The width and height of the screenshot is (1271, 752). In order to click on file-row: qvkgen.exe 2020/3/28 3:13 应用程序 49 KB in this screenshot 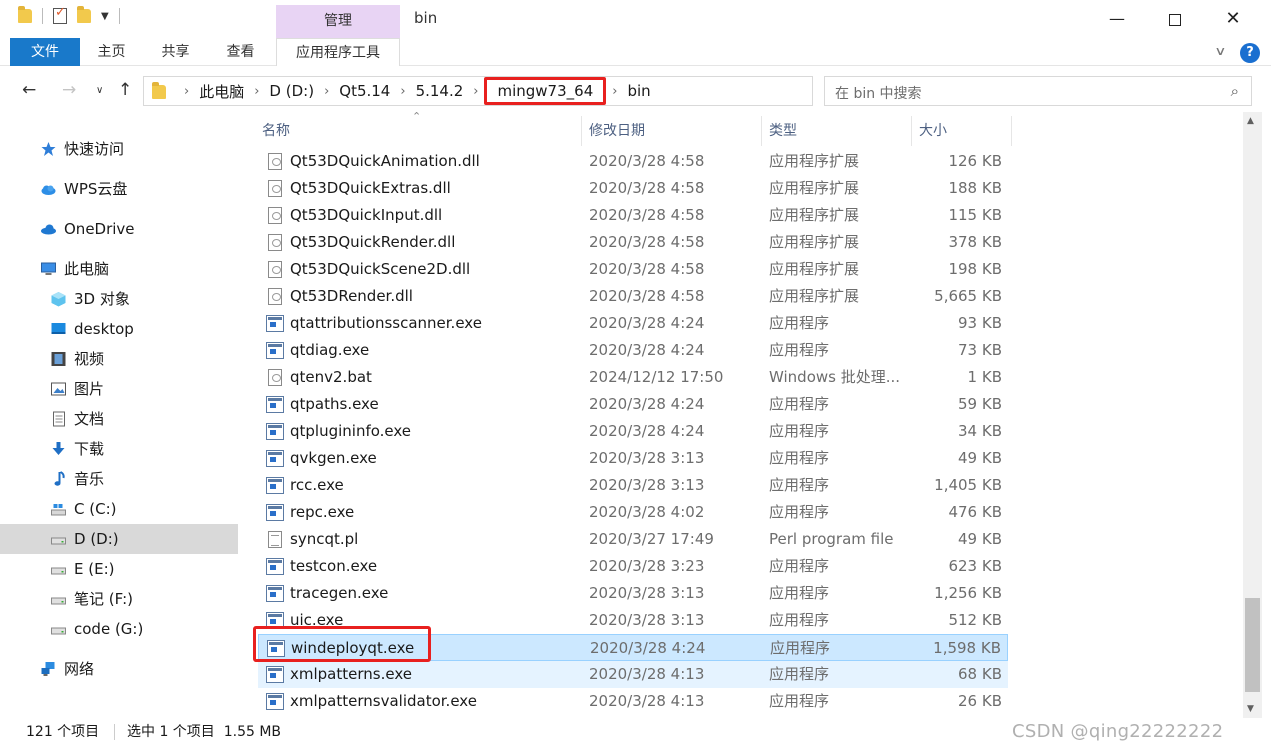, I will do `click(633, 458)`.